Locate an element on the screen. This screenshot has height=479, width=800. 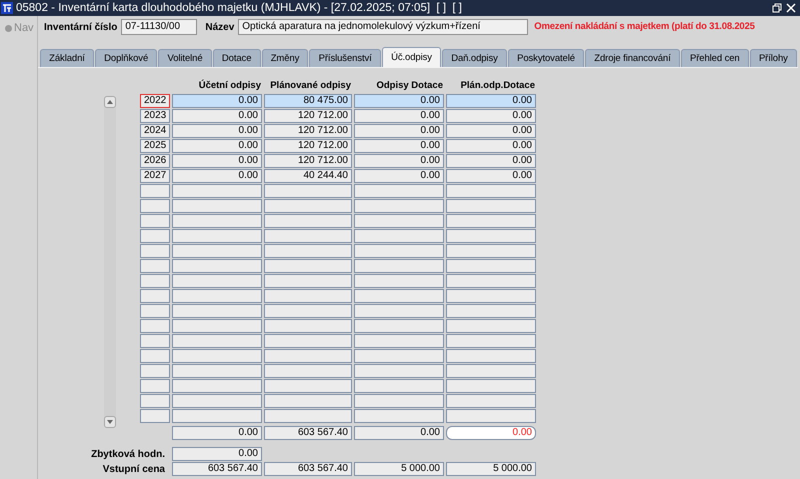
close-icon is located at coordinates (791, 8).